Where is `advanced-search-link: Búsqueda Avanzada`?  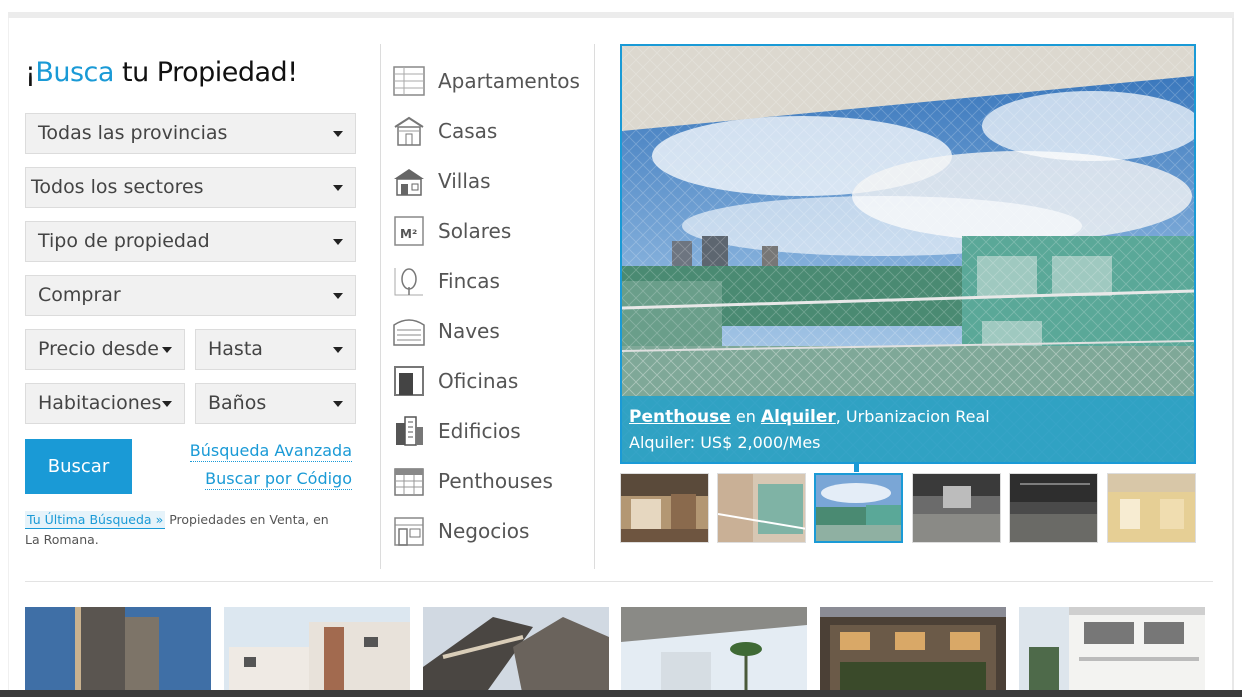
advanced-search-link: Búsqueda Avanzada is located at coordinates (270, 451).